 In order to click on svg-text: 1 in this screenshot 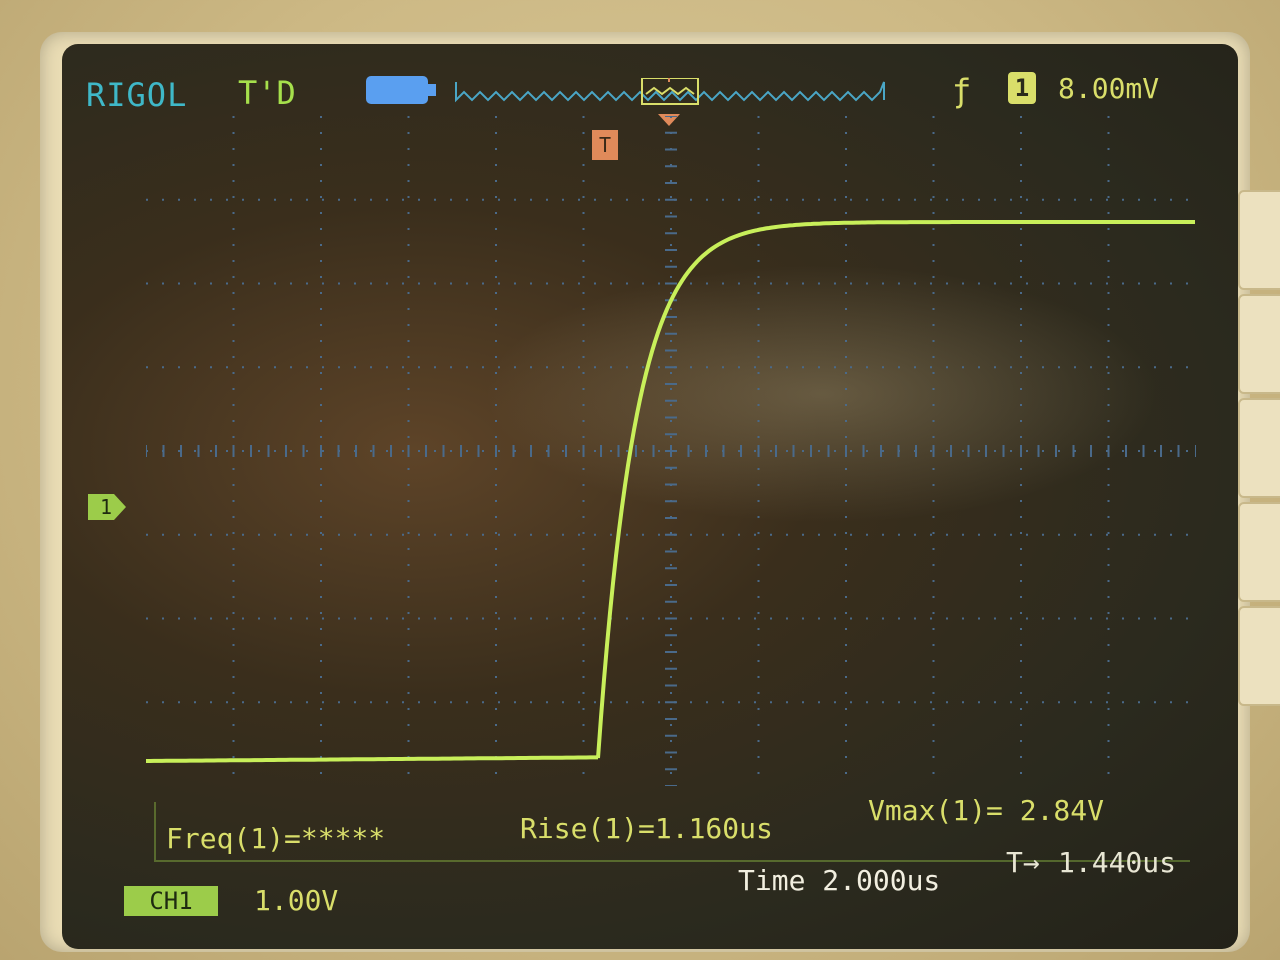, I will do `click(106, 507)`.